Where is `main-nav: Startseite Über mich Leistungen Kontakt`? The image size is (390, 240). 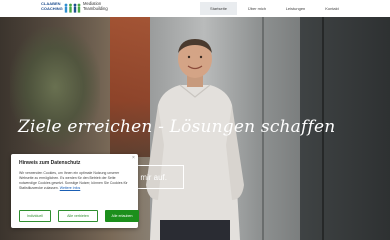 main-nav: Startseite Über mich Leistungen Kontakt is located at coordinates (275, 8).